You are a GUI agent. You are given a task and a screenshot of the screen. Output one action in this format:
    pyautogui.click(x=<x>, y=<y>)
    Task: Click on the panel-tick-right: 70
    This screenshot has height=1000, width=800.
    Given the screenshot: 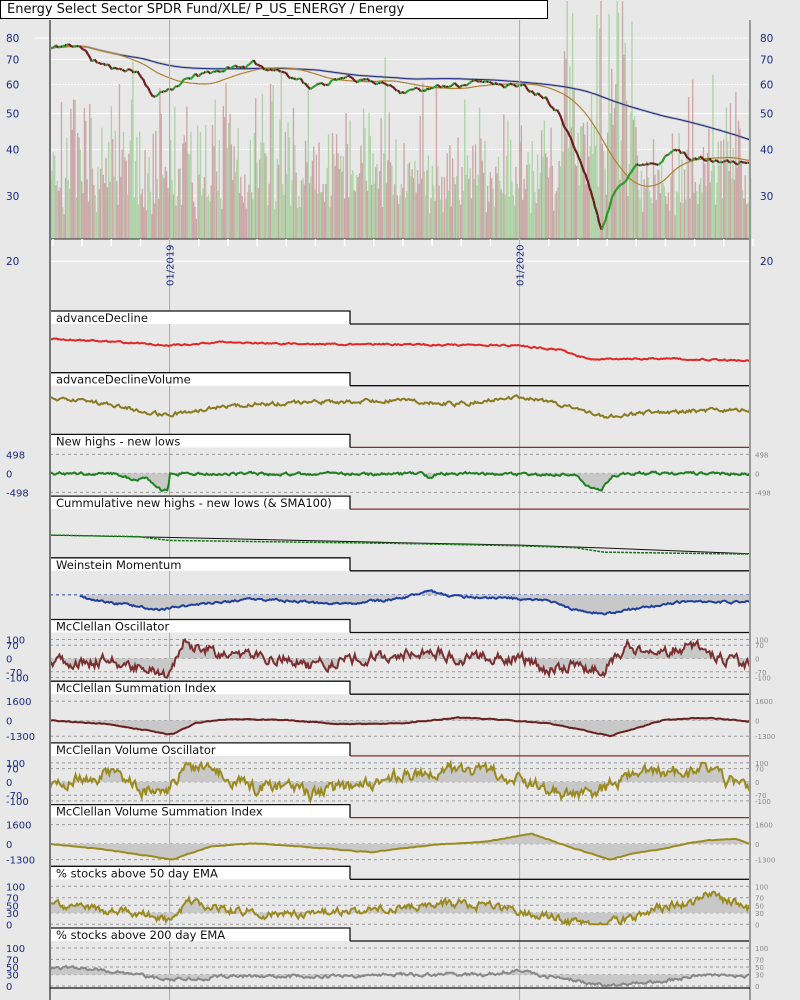 What is the action you would take?
    pyautogui.click(x=759, y=770)
    